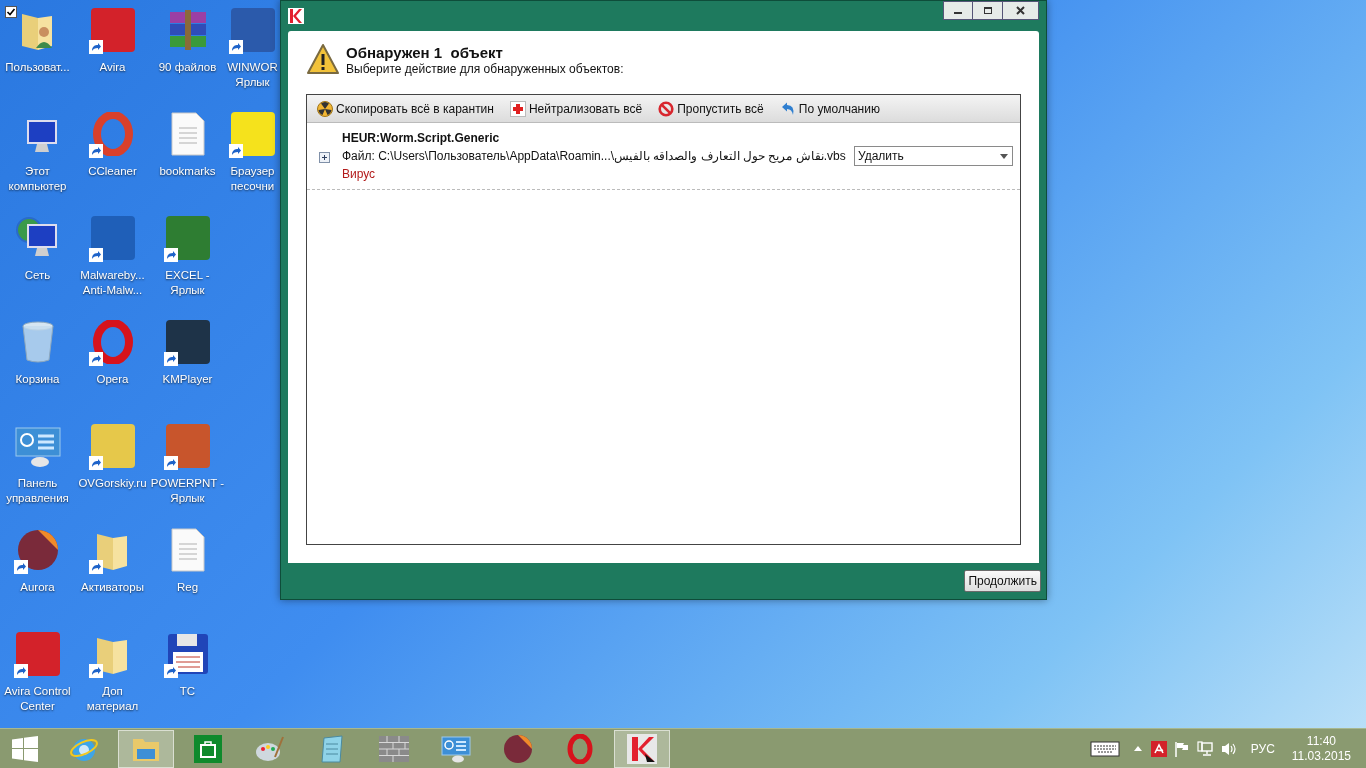 This screenshot has height=768, width=1366. I want to click on desktop-icon-label: 90 файлов, so click(187, 67).